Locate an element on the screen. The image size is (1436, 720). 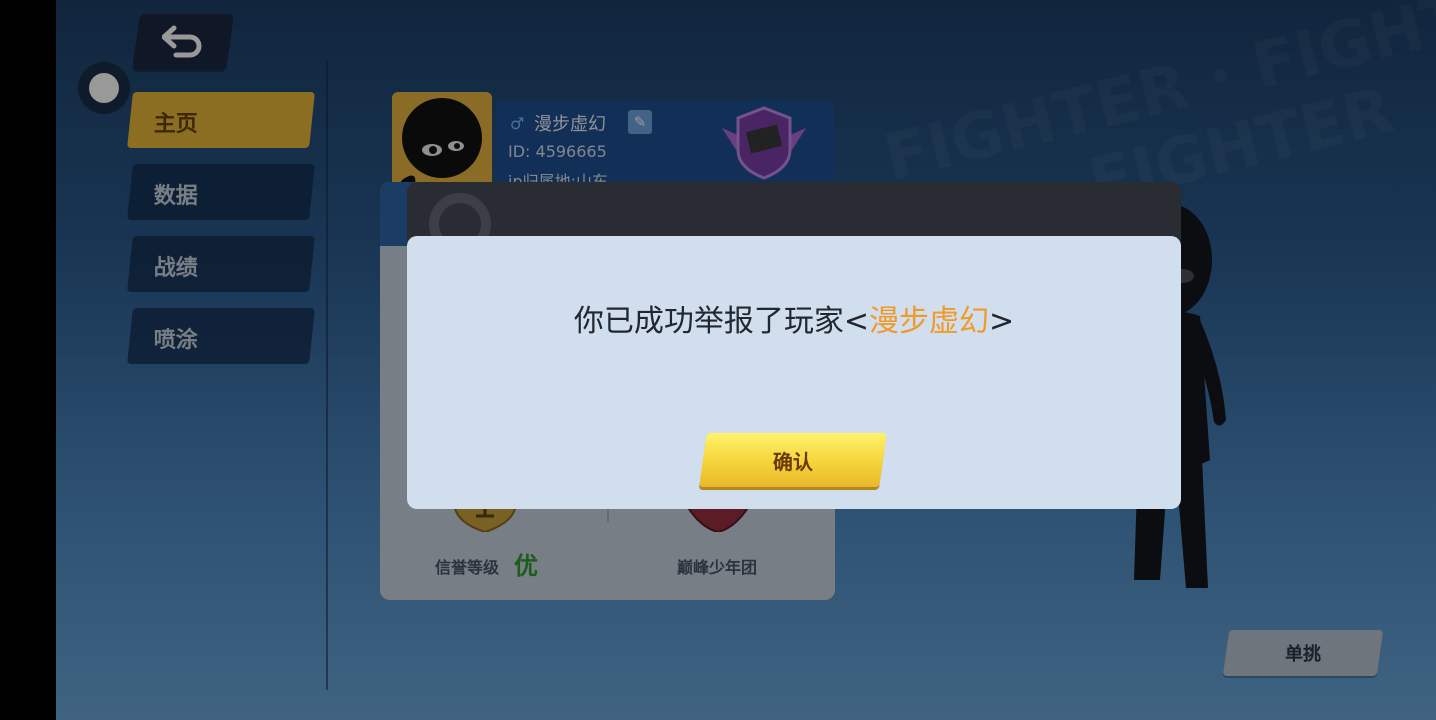
message-suffix: > is located at coordinates (1002, 321).